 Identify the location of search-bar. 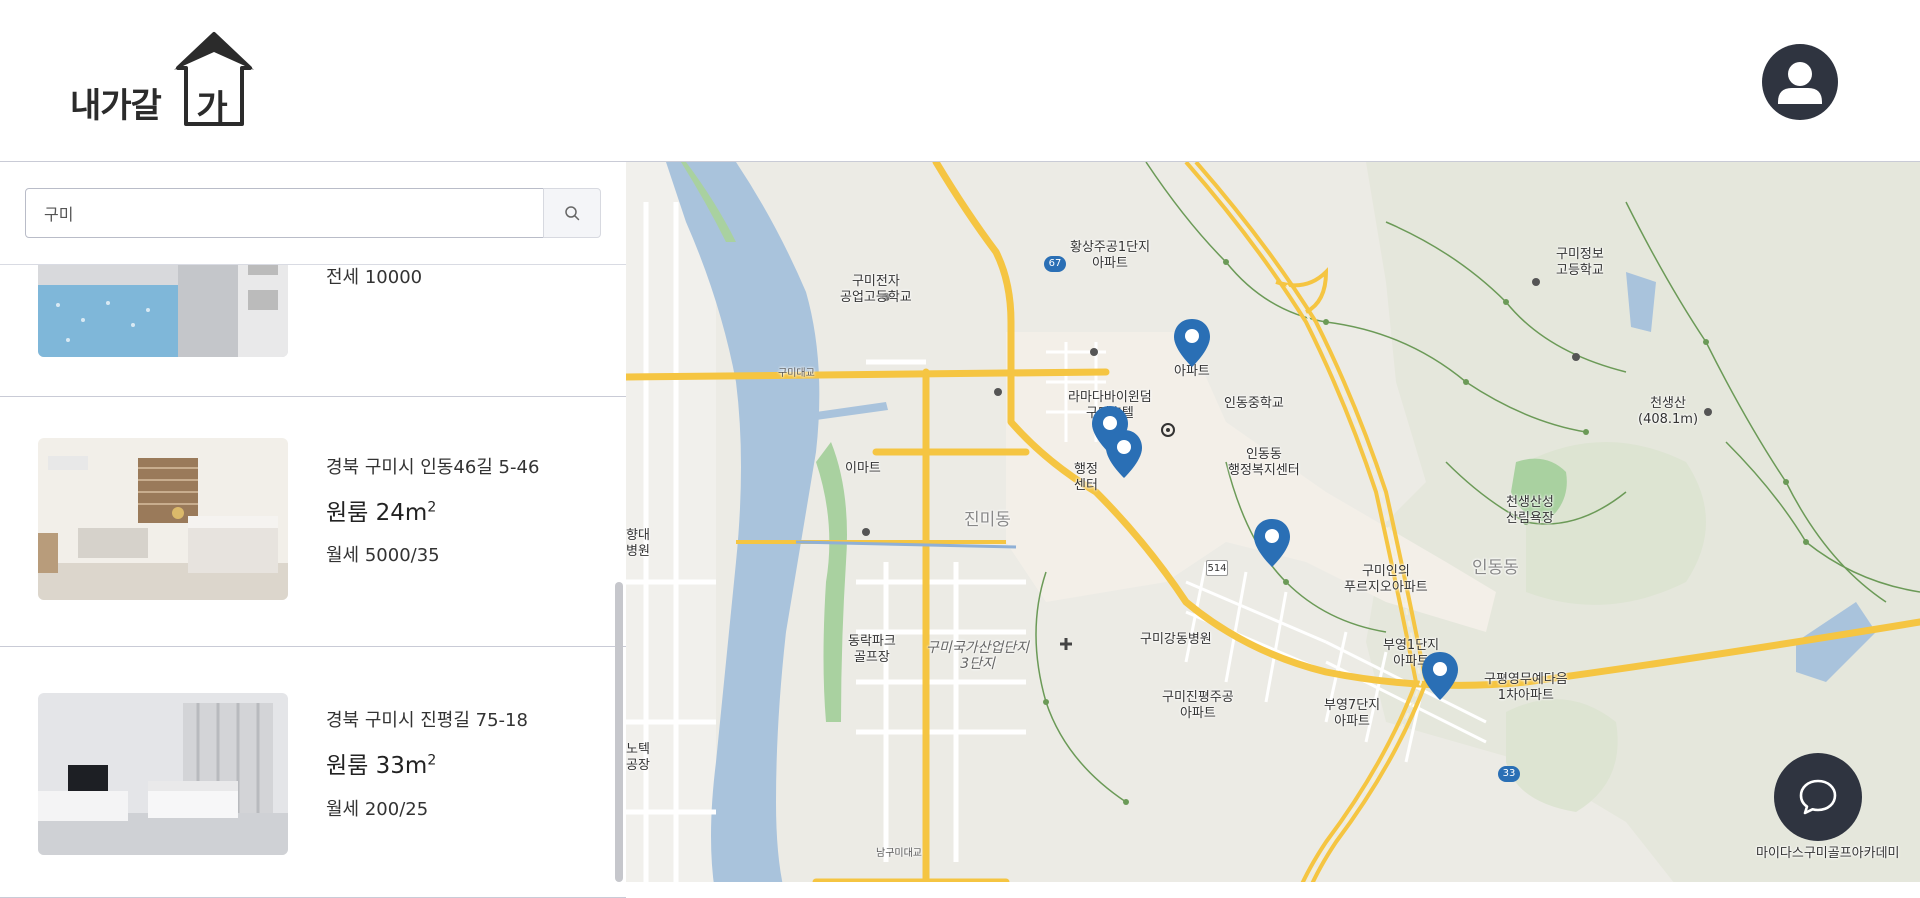
(313, 213).